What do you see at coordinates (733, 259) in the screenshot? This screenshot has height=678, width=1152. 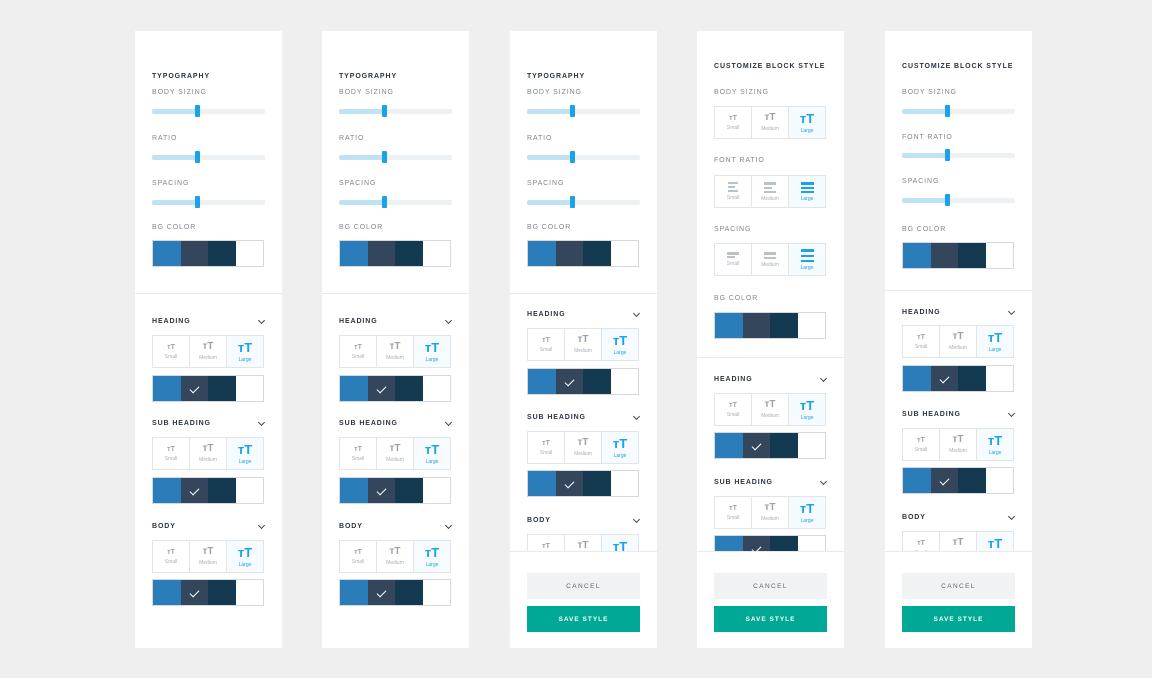 I see `spacing-option-small: Small` at bounding box center [733, 259].